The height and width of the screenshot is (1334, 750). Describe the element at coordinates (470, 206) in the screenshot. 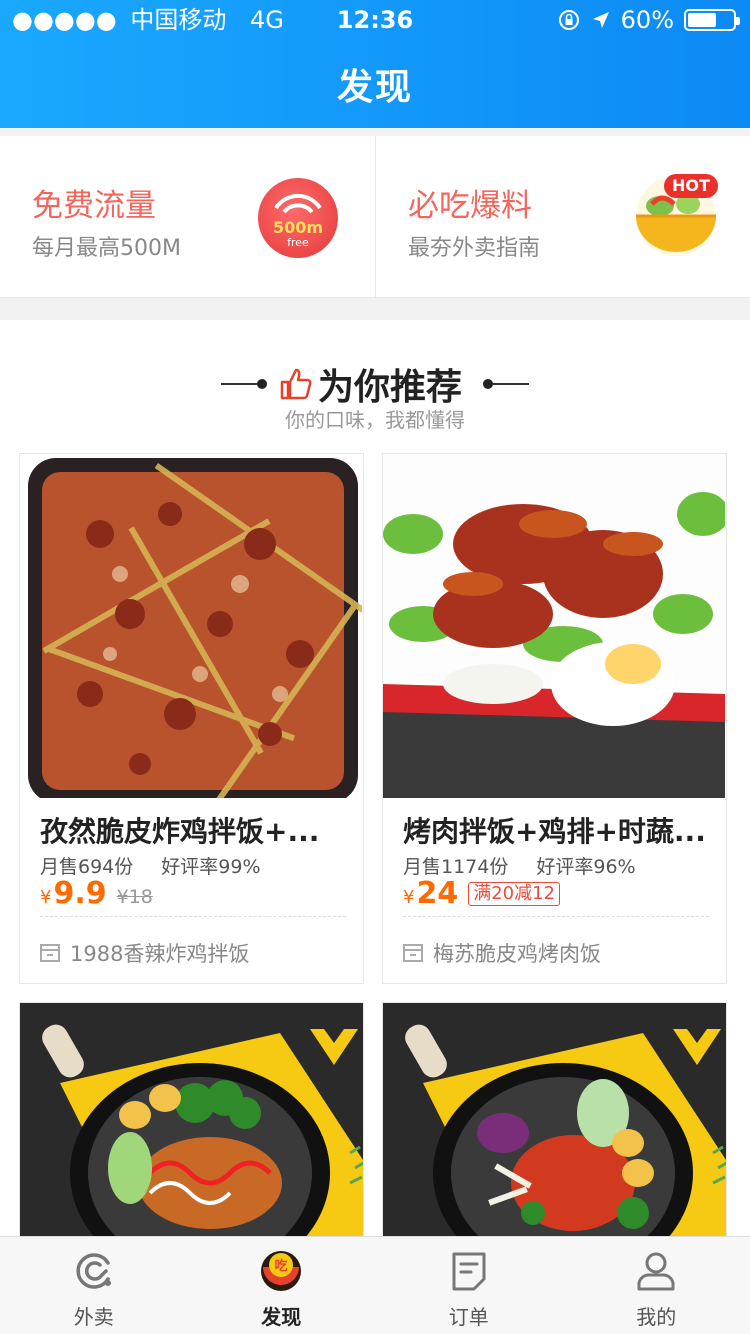

I see `promo-title: 必吃爆料` at that location.